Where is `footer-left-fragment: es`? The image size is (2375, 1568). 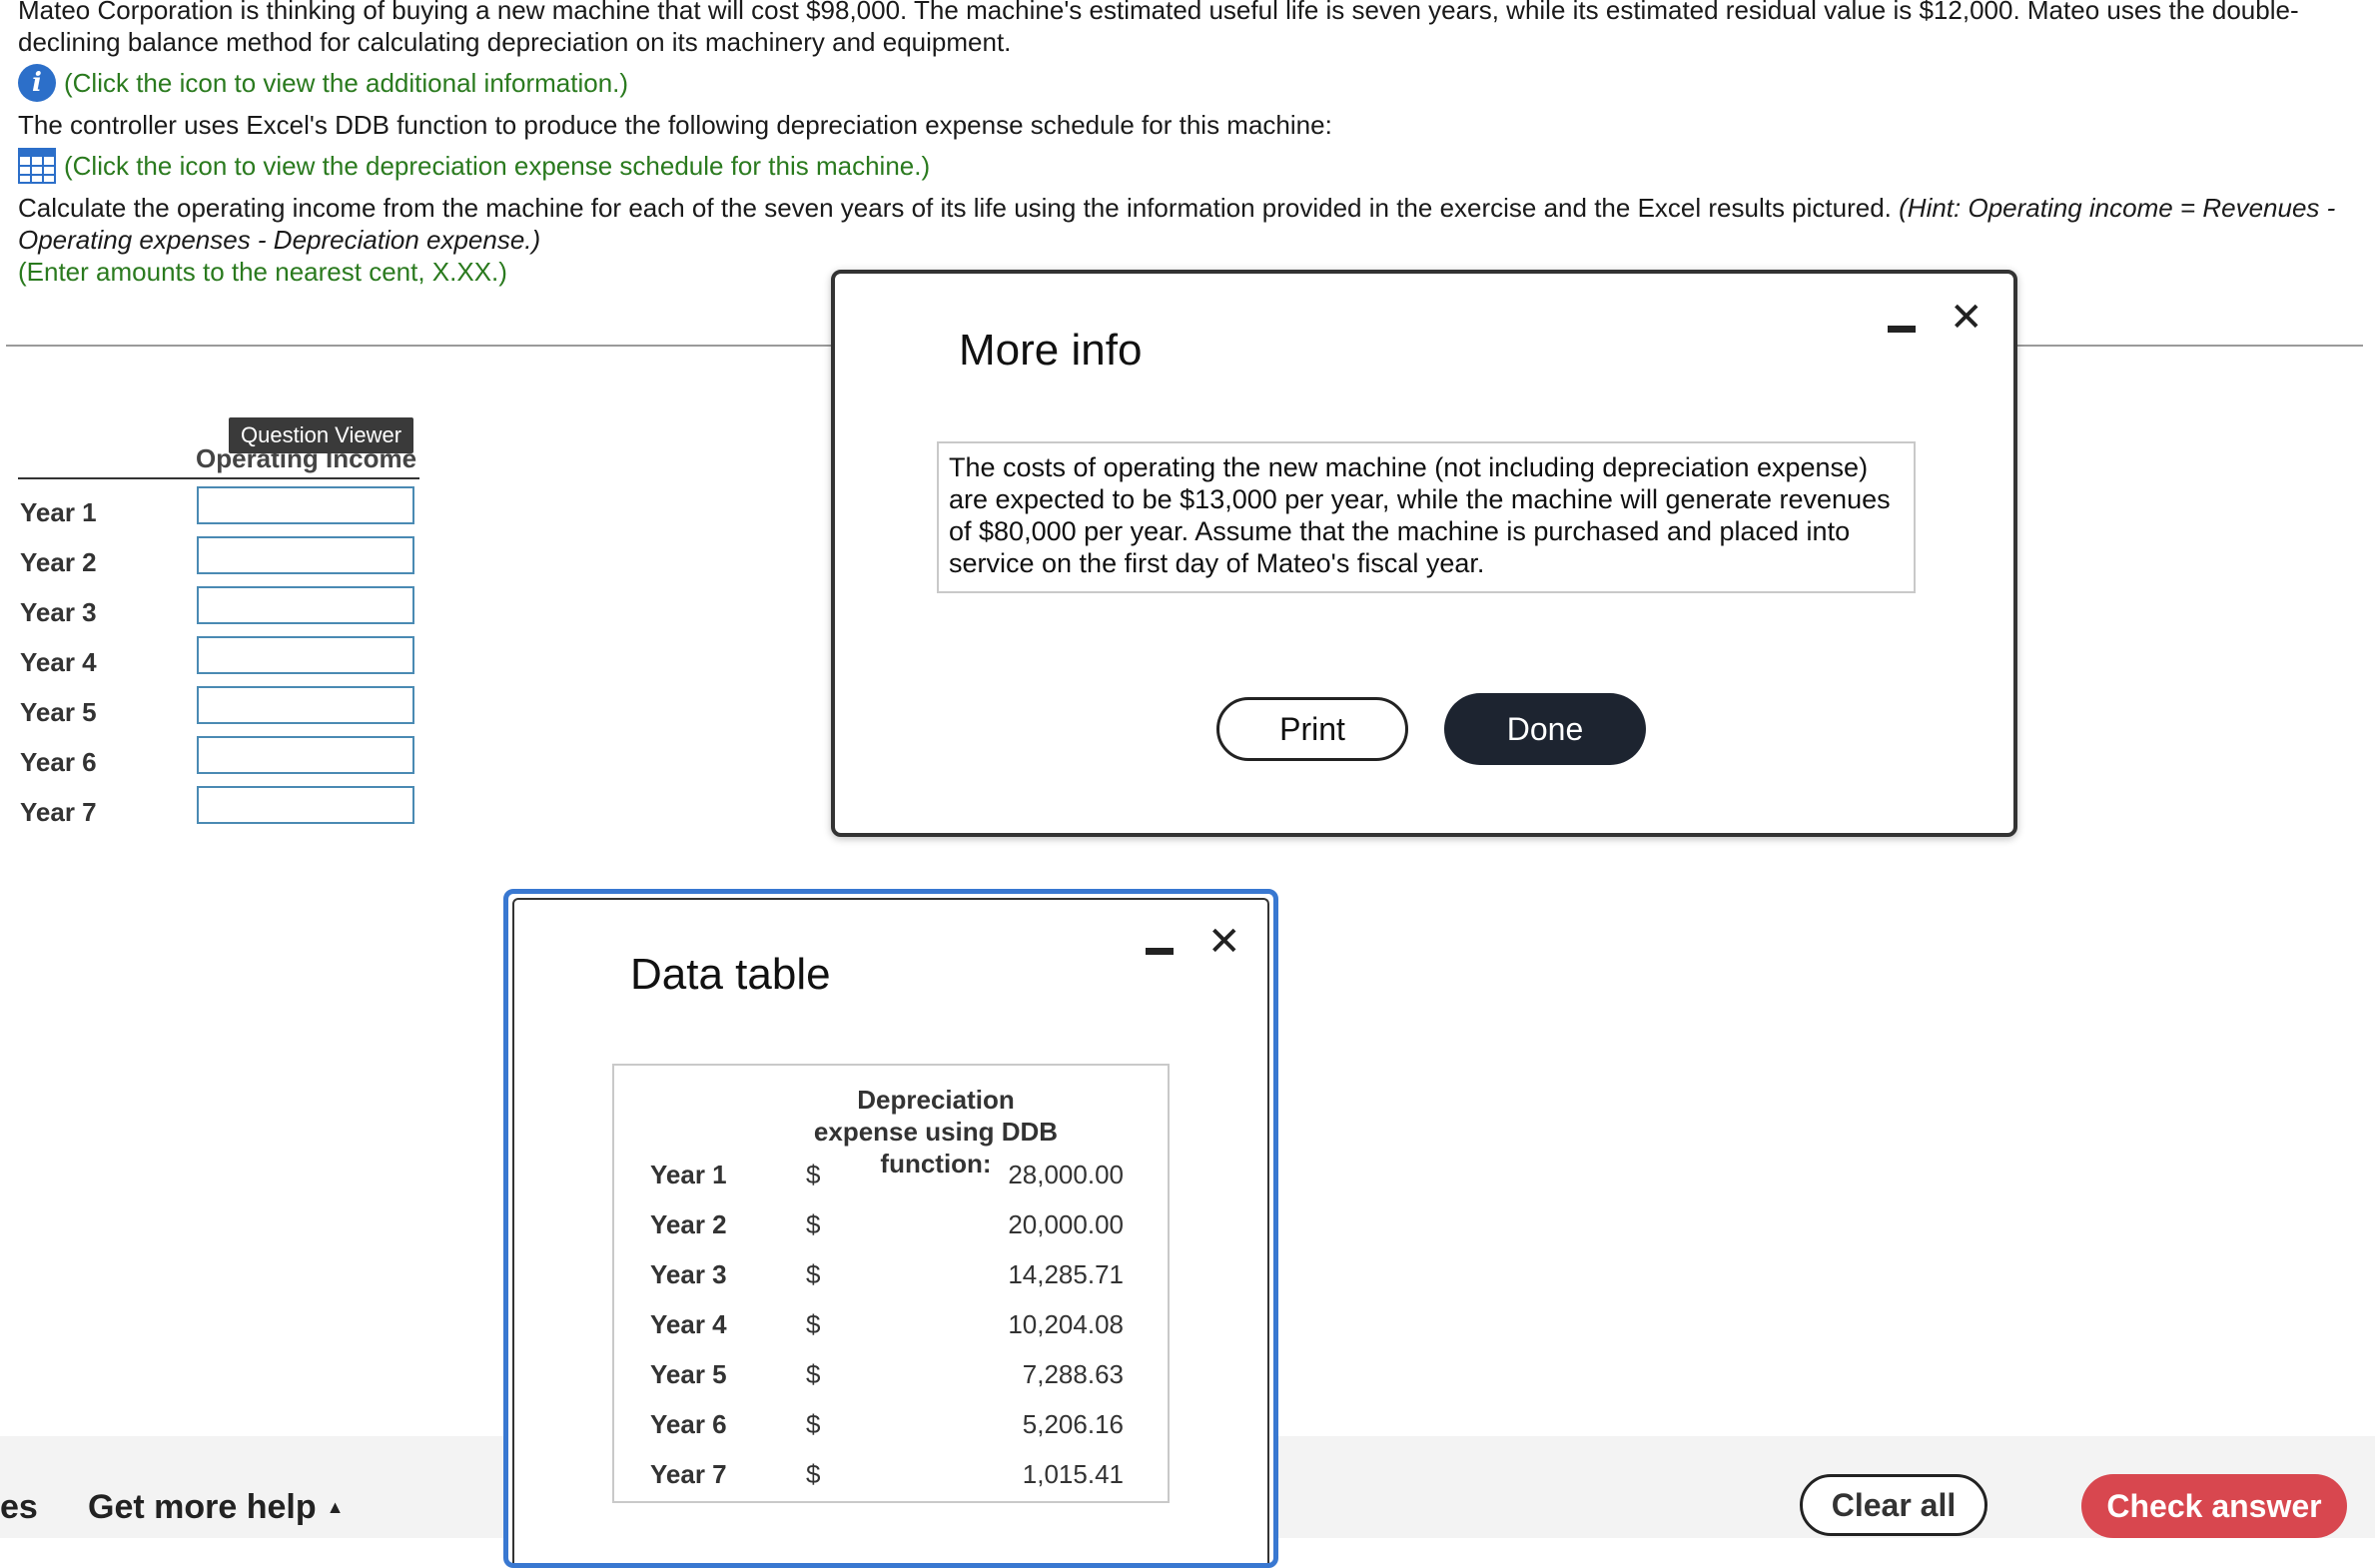 footer-left-fragment: es is located at coordinates (19, 1507).